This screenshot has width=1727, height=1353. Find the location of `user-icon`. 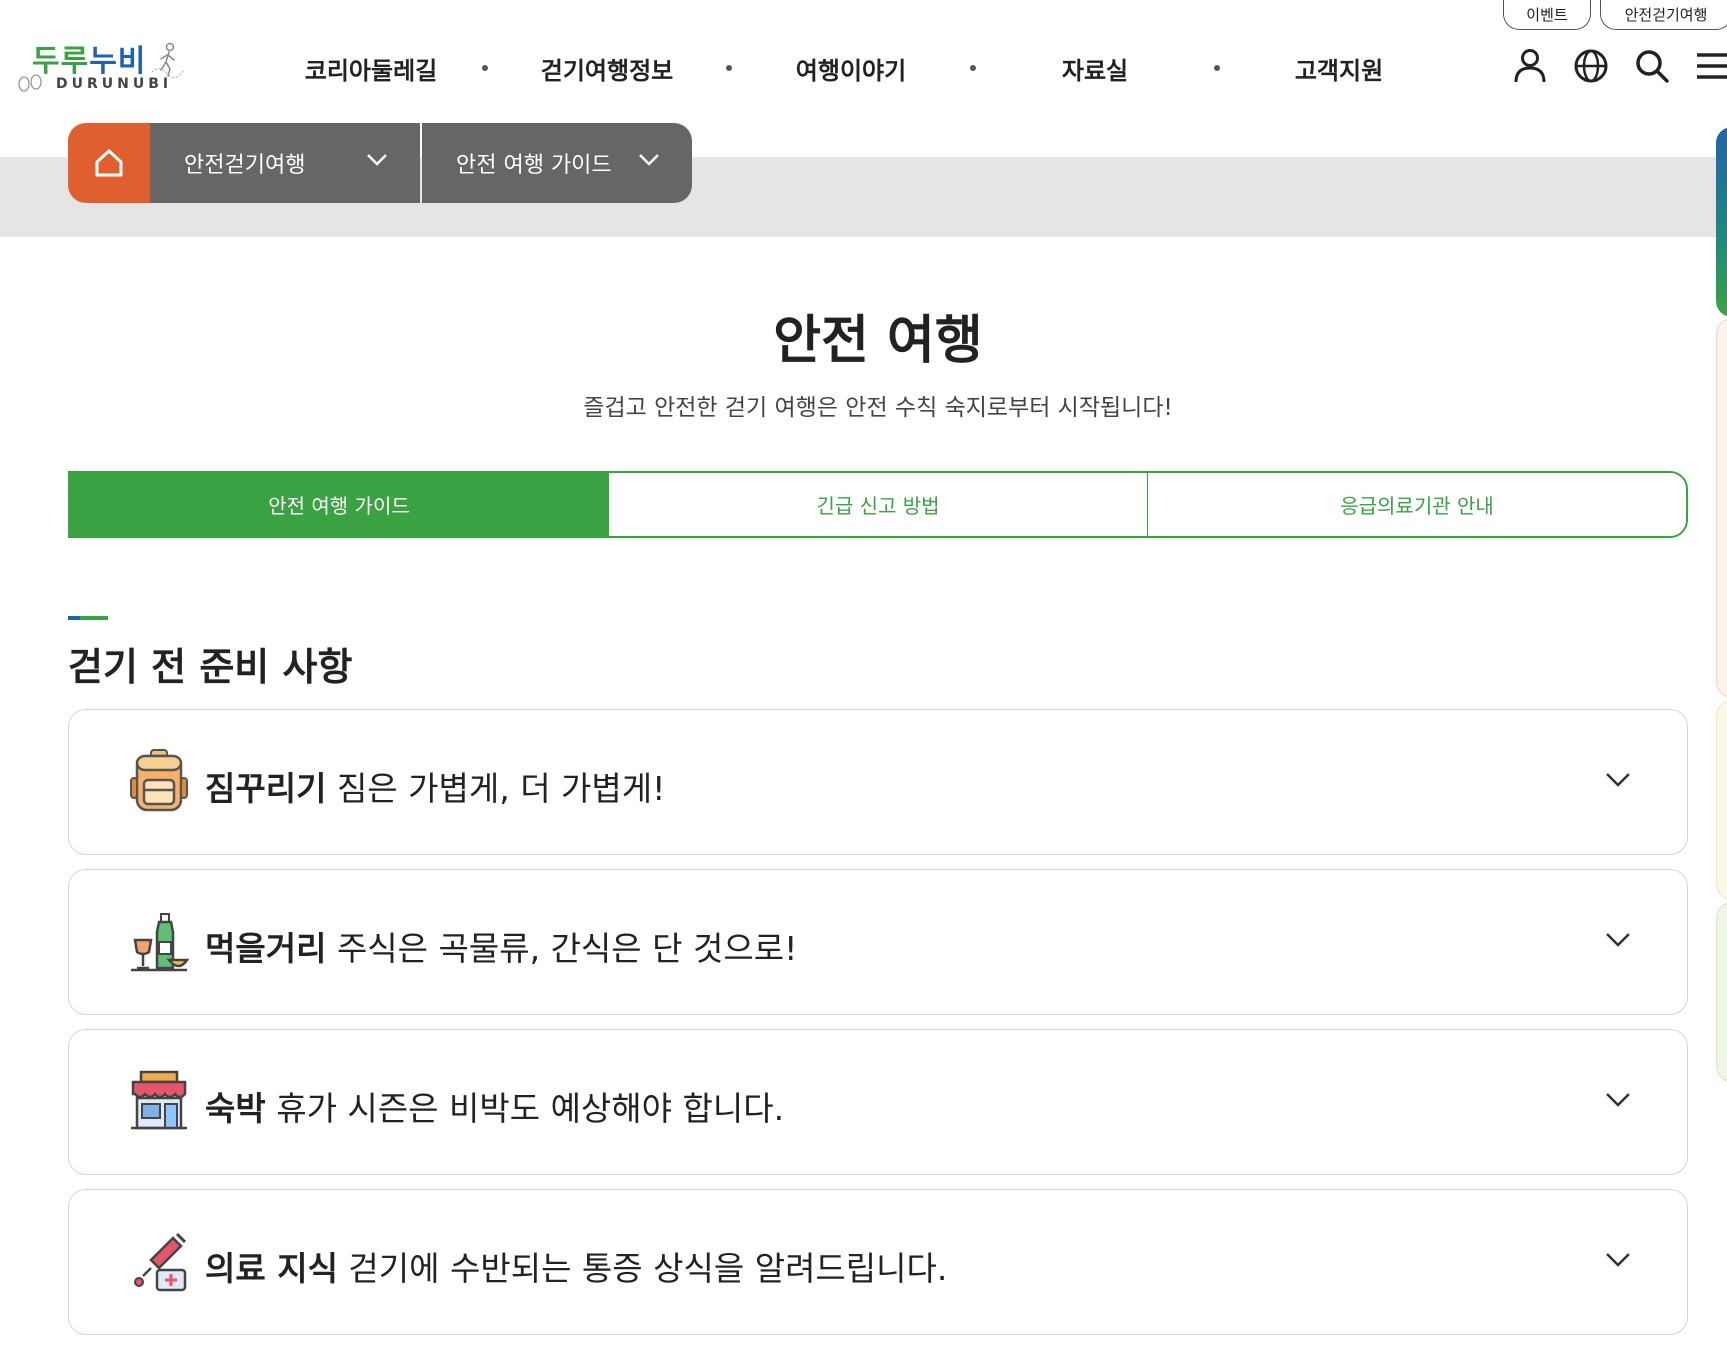

user-icon is located at coordinates (1530, 66).